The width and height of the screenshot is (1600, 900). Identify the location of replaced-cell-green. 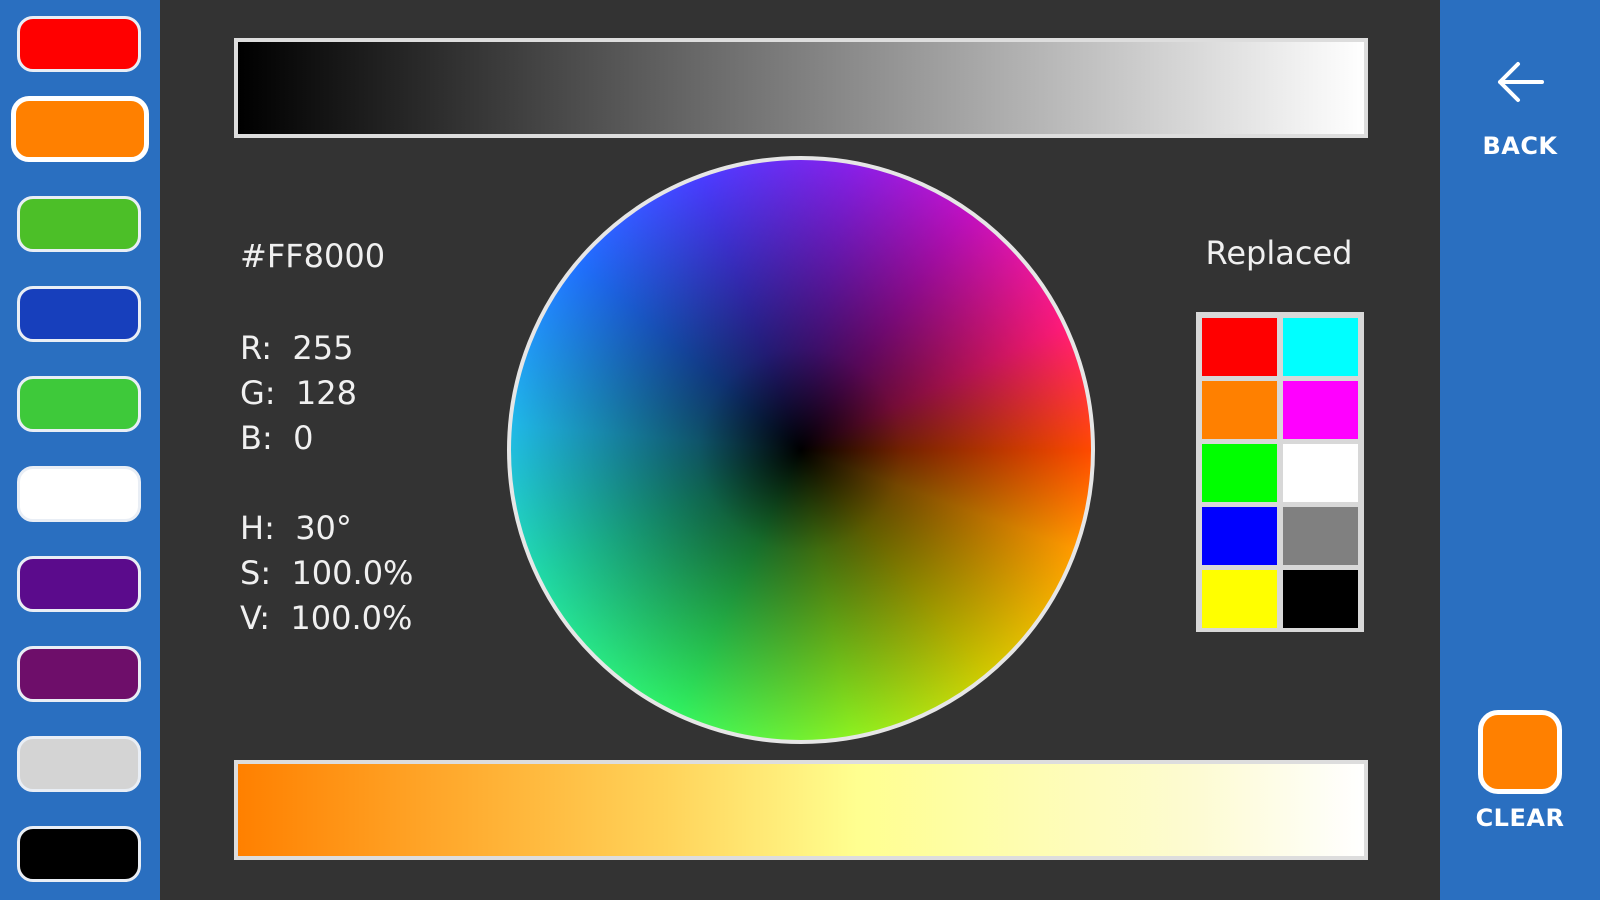
(1239, 473).